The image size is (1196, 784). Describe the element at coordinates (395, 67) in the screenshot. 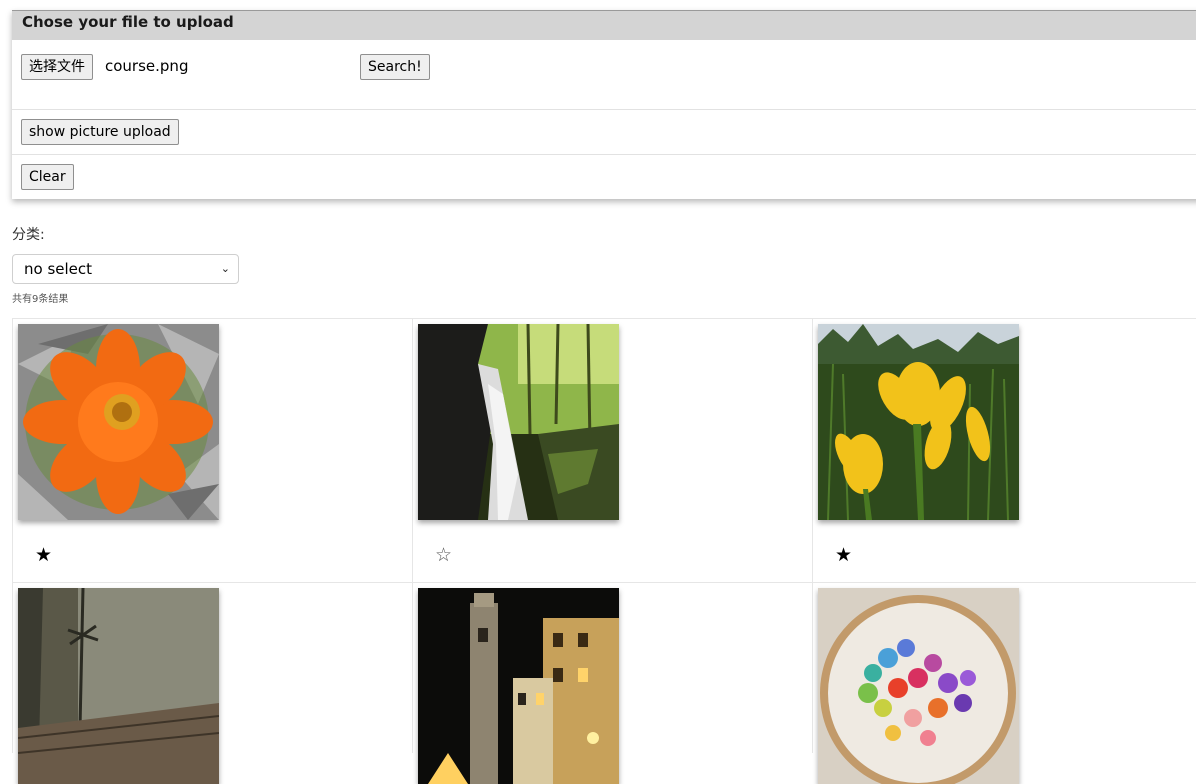

I see `search-button: Search!` at that location.